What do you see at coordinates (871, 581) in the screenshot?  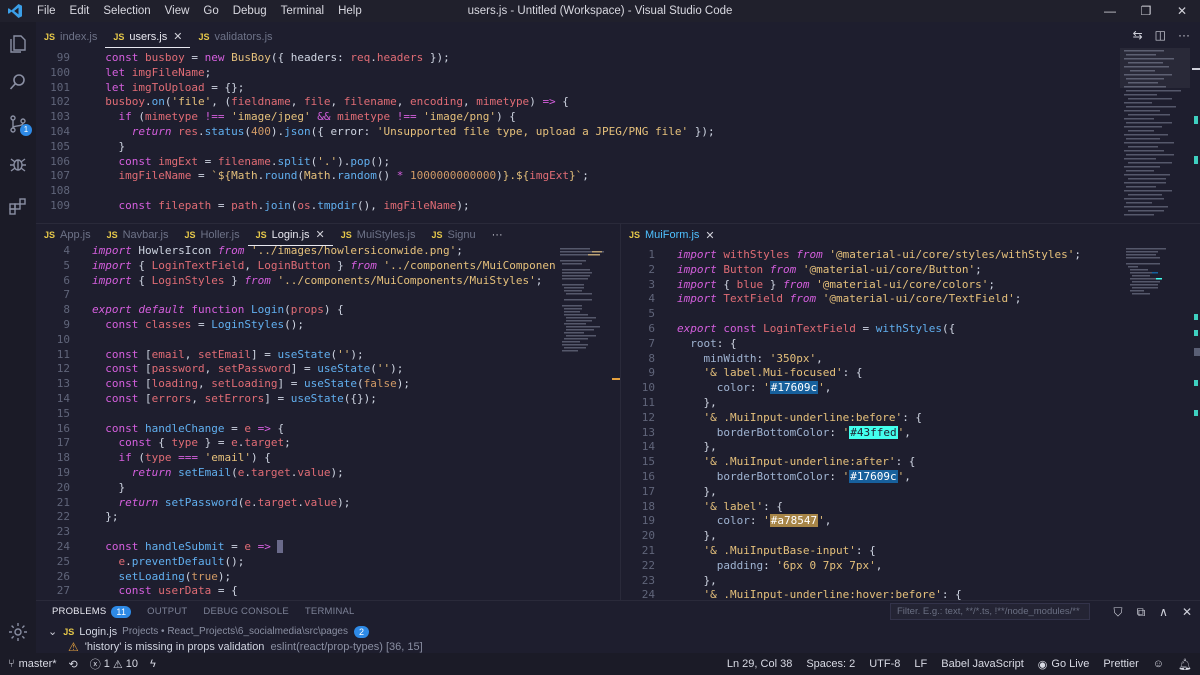 I see `code-line: 23 },` at bounding box center [871, 581].